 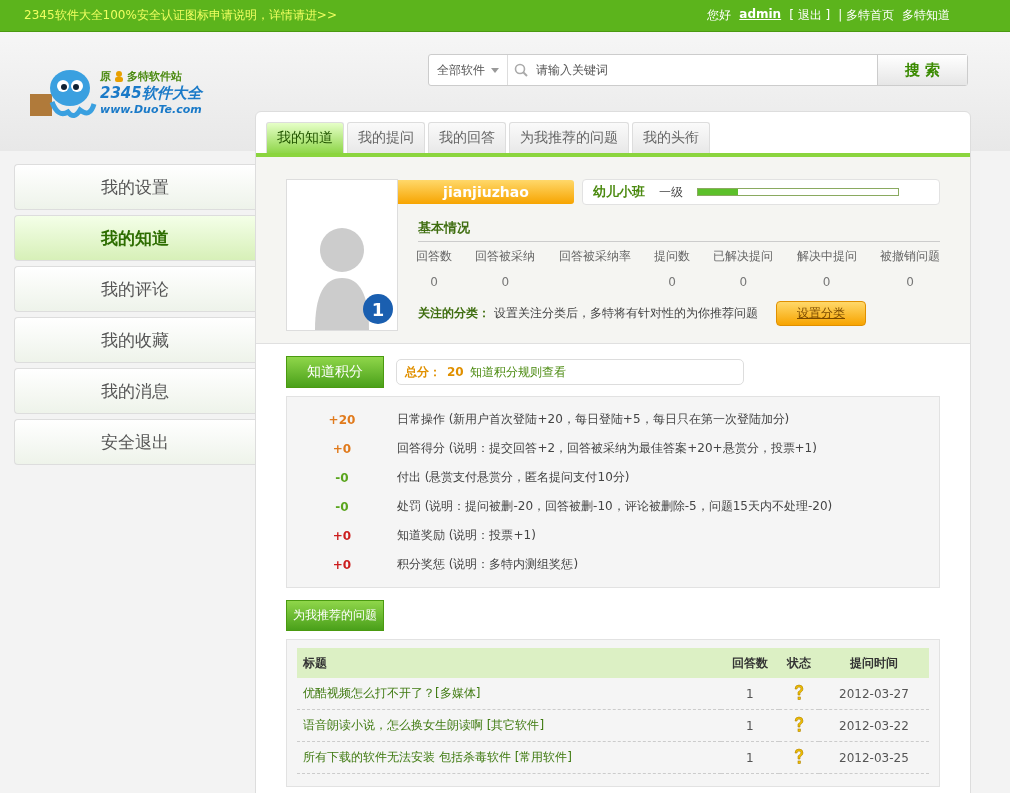 I want to click on logo-text: 原, so click(x=105, y=76).